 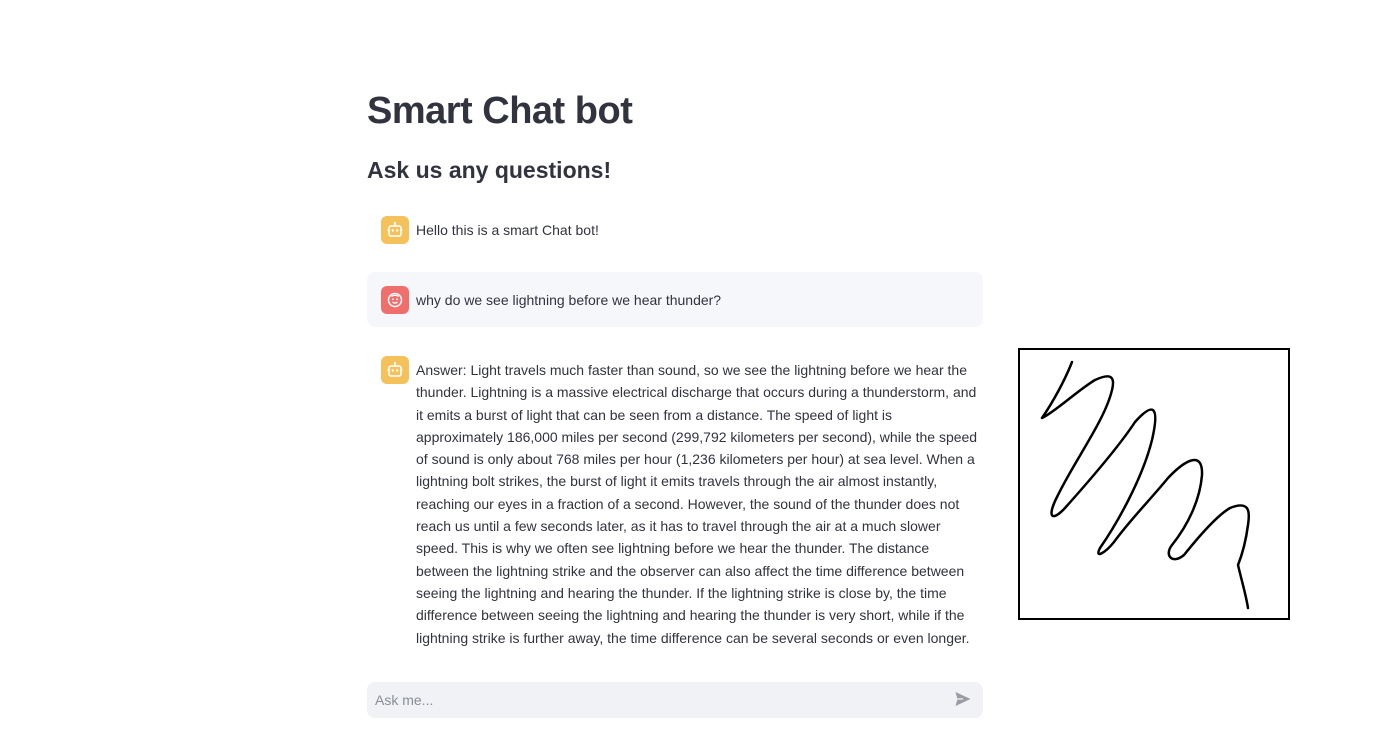 I want to click on send-arrow-icon, so click(x=963, y=700).